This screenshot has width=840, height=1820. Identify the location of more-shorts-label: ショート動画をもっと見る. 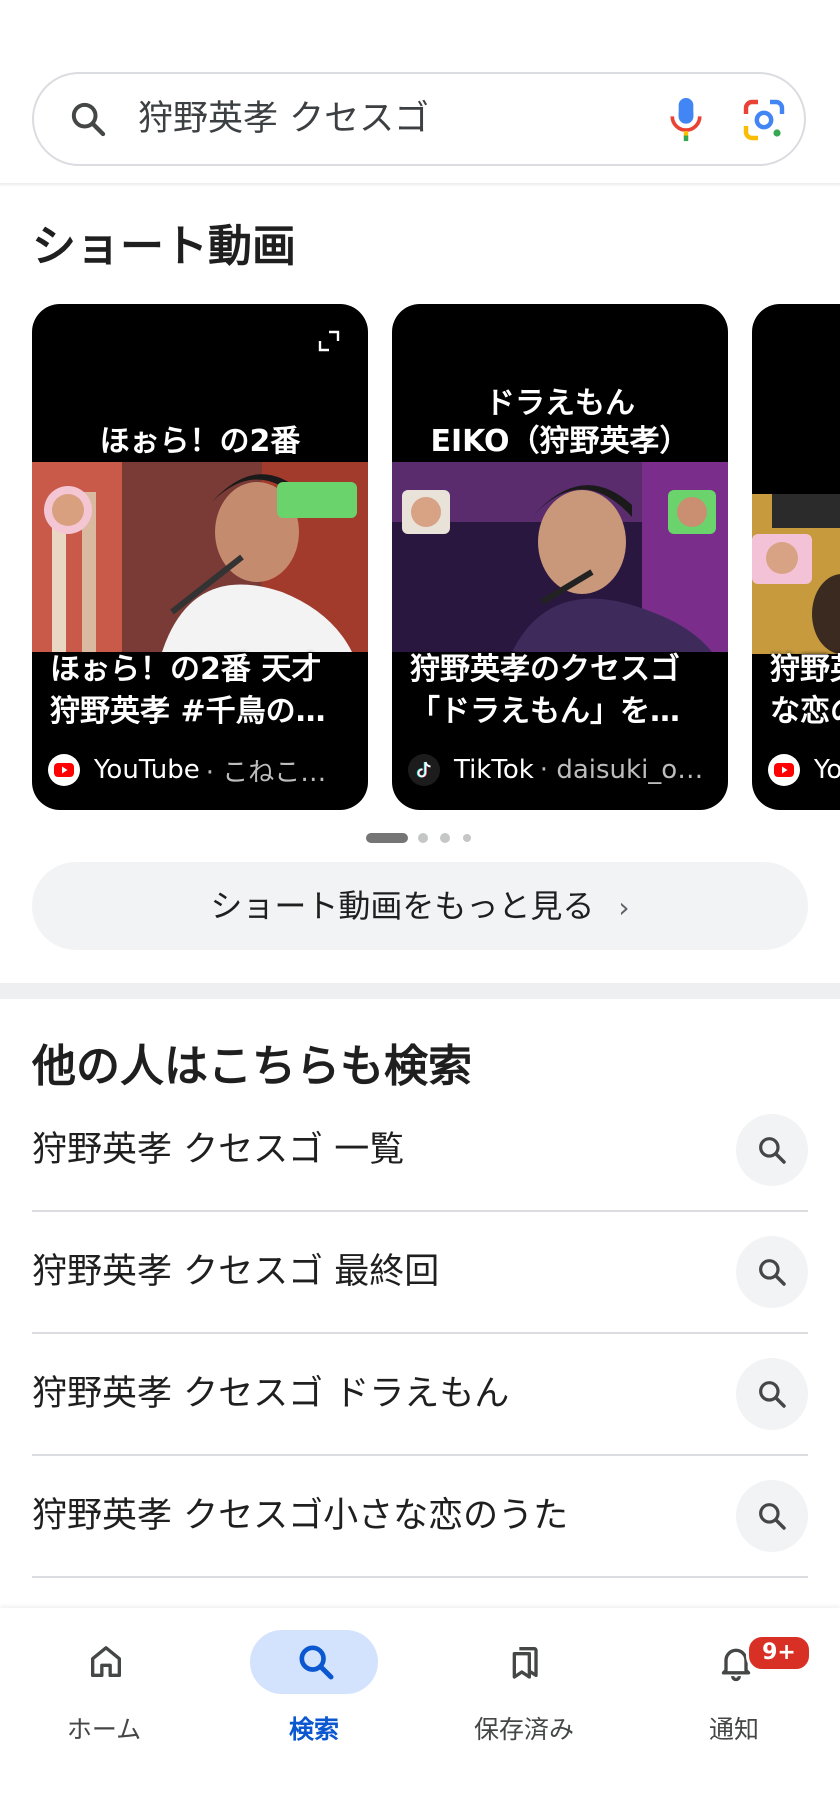
(402, 906).